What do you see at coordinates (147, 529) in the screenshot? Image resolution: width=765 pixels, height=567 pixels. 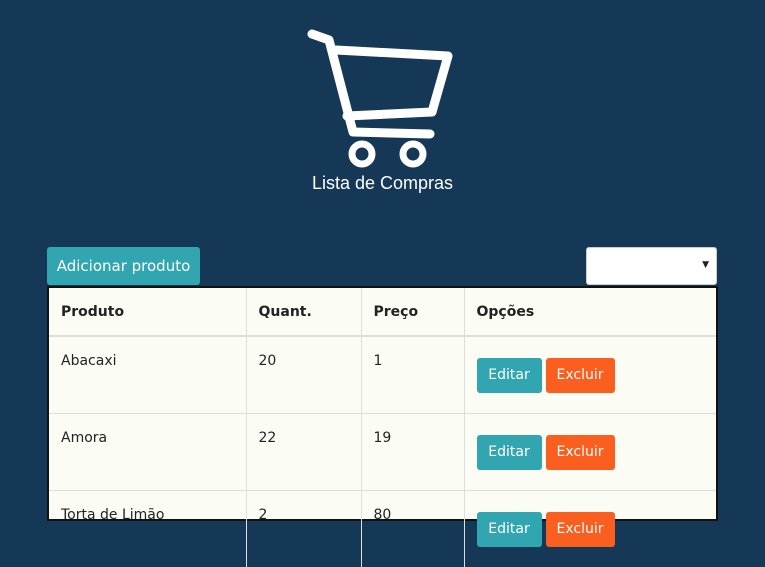 I see `cell-produto: Torta de Limão` at bounding box center [147, 529].